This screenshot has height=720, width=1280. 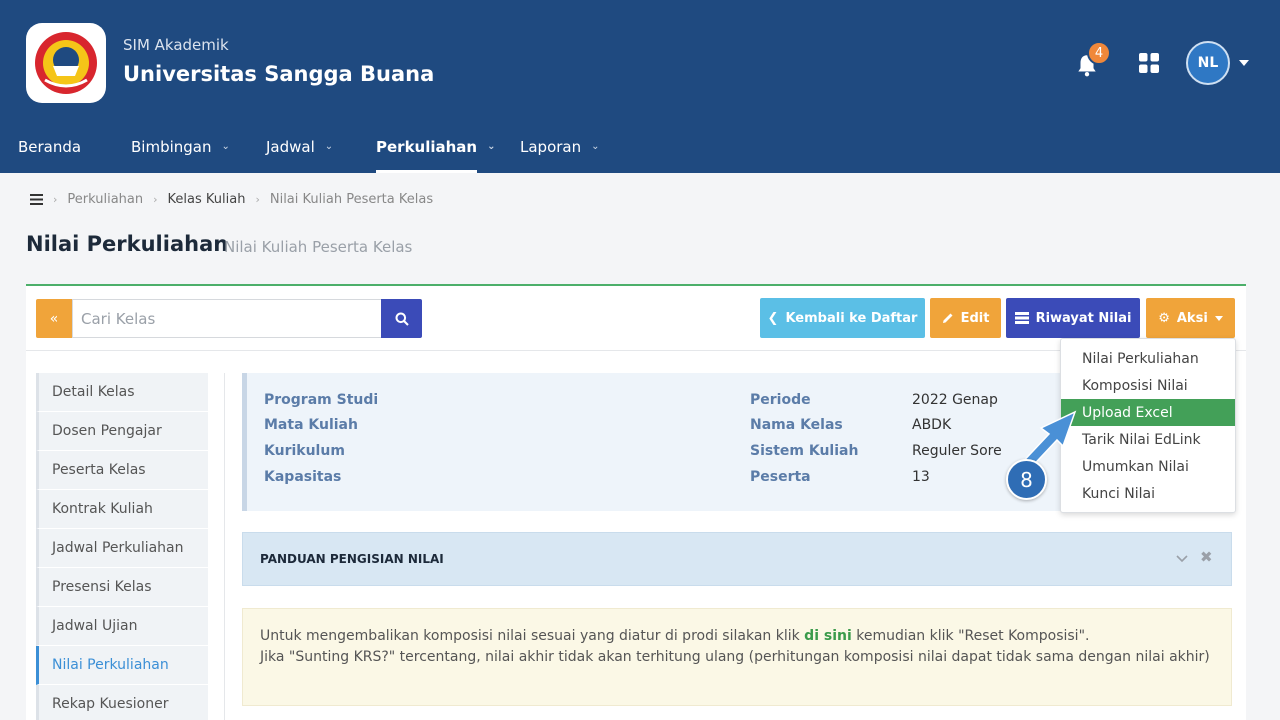 I want to click on nav-item-jadwal: Jadwal ⌄, so click(x=299, y=146).